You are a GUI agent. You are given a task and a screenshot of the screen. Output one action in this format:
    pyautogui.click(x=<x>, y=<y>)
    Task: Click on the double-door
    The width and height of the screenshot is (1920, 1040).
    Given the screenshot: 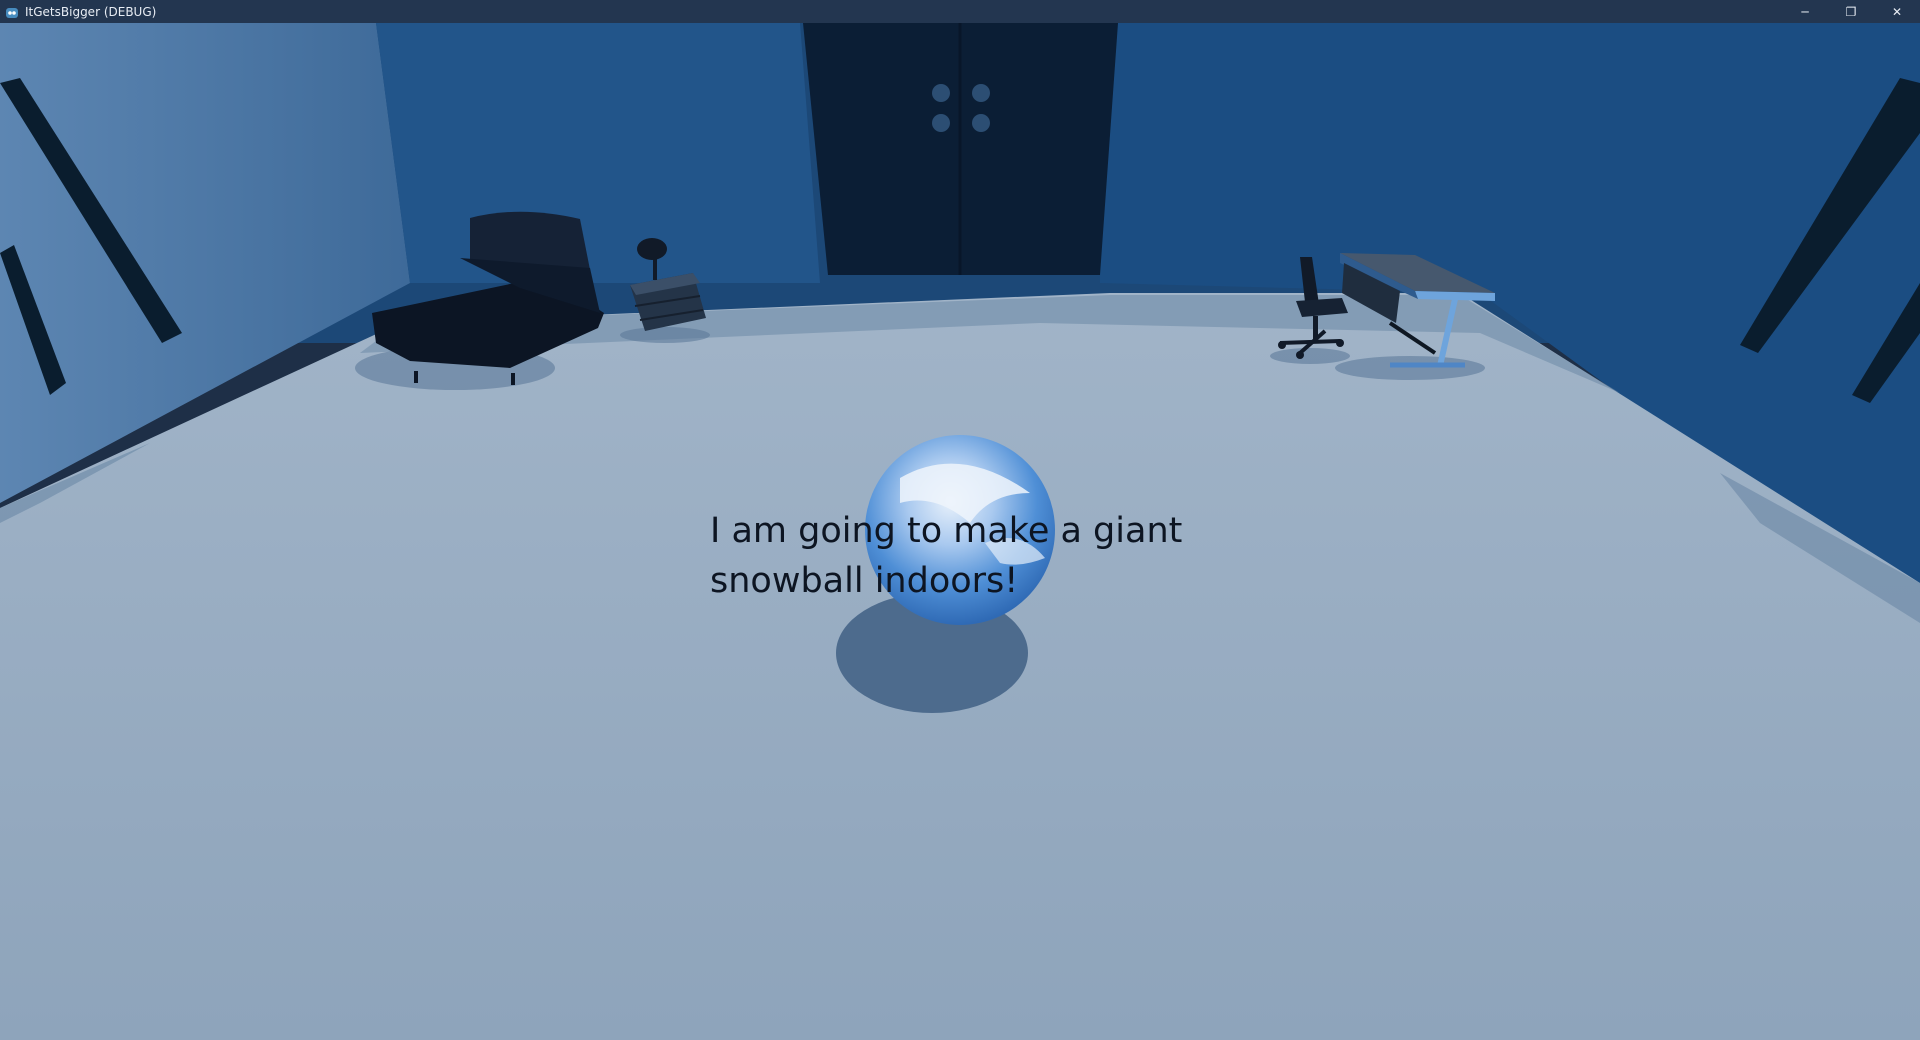 What is the action you would take?
    pyautogui.click(x=960, y=149)
    